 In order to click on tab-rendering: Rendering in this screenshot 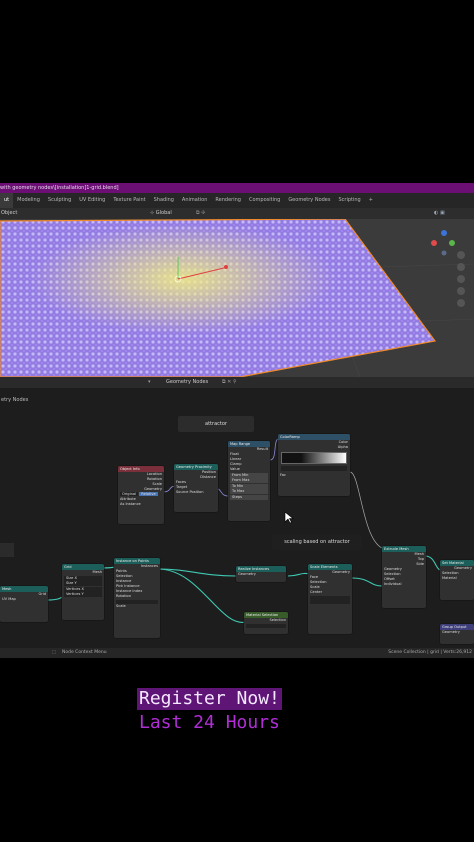, I will do `click(228, 200)`.